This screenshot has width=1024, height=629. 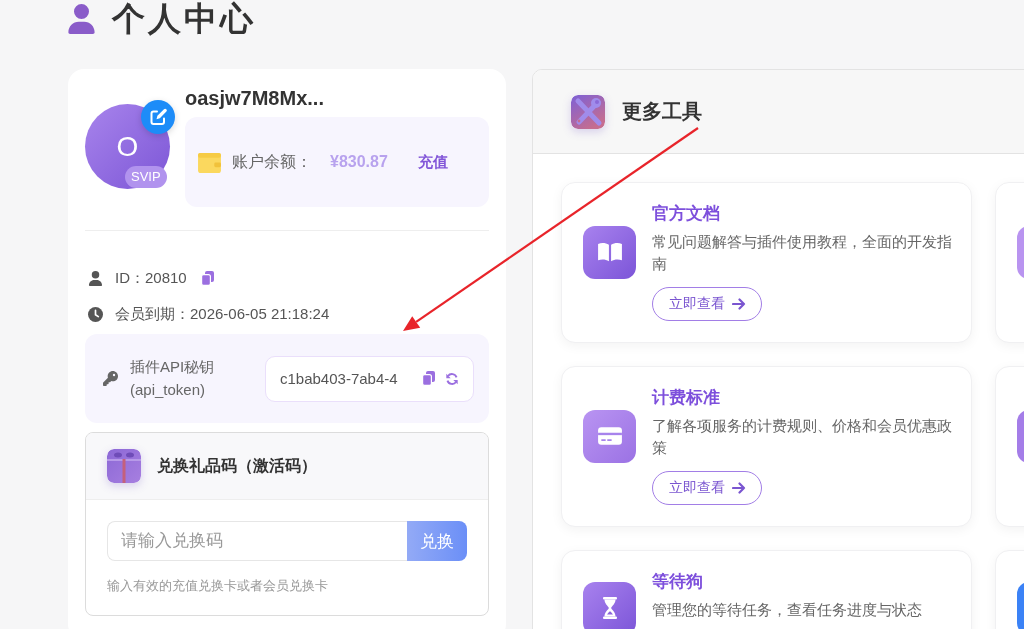 What do you see at coordinates (151, 278) in the screenshot?
I see `detail-text: ID：20810` at bounding box center [151, 278].